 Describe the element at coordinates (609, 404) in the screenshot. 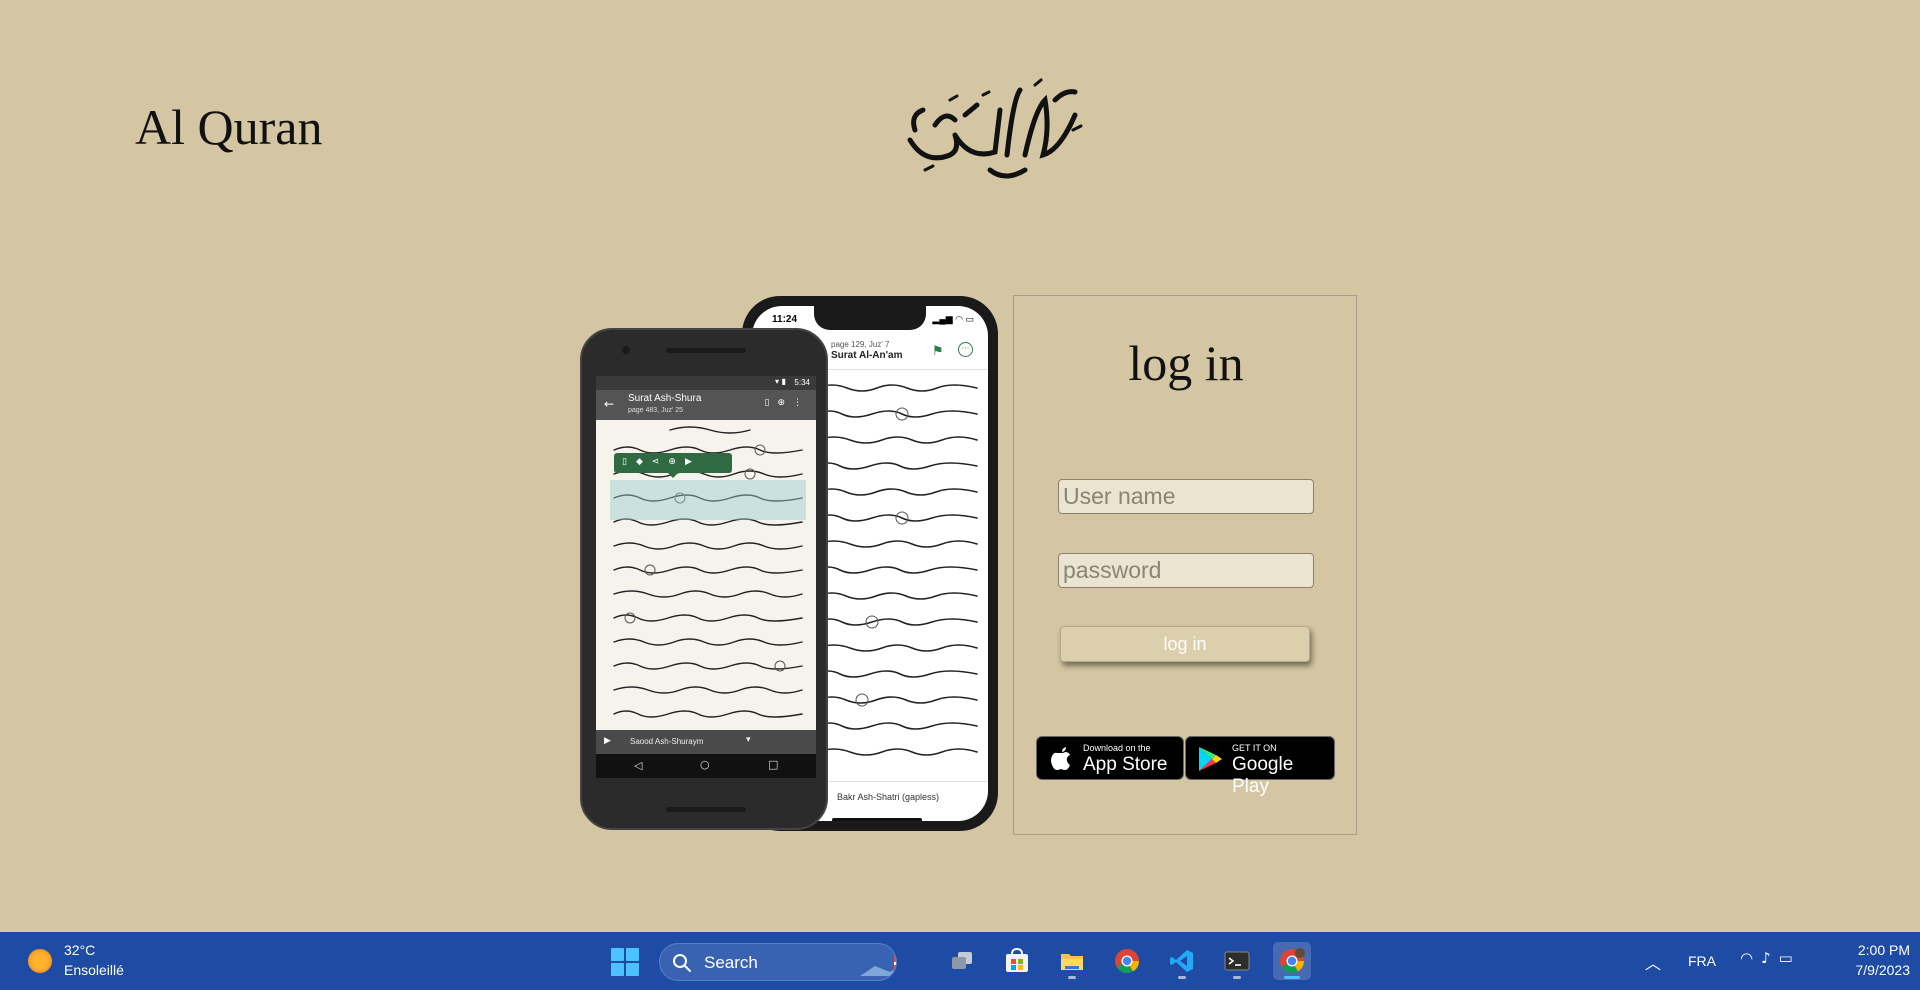

I see `back-arrow-icon: ←` at that location.